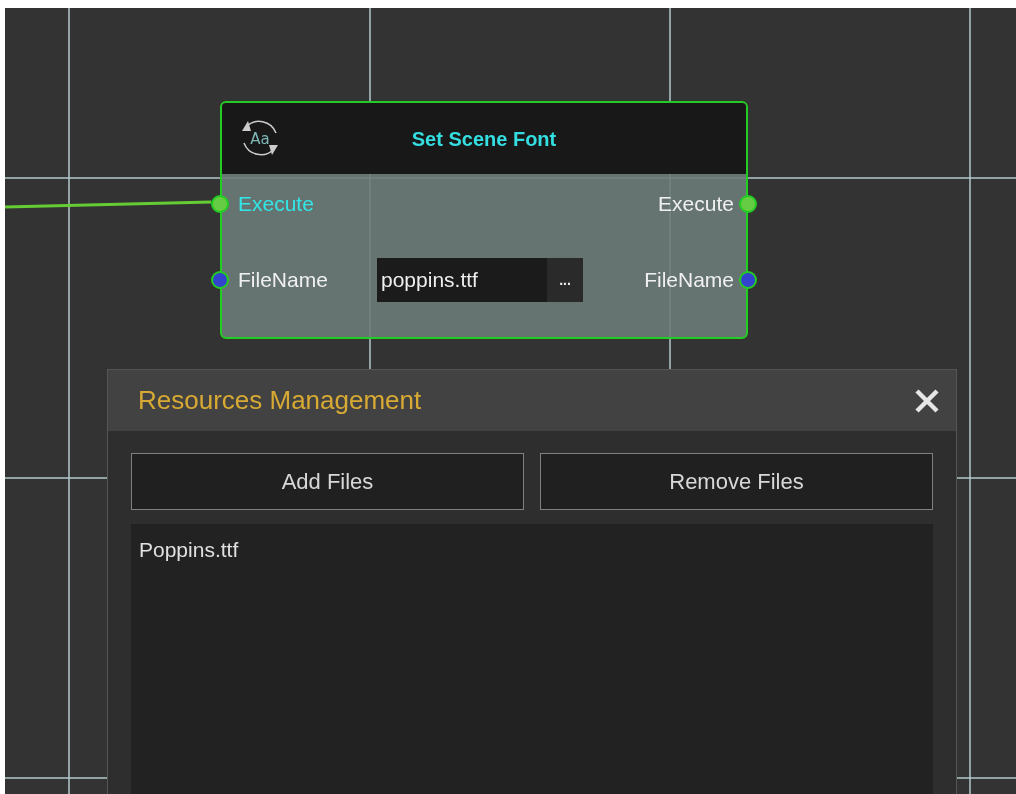 This screenshot has height=794, width=1016. What do you see at coordinates (532, 550) in the screenshot?
I see `file-item: Poppins.ttf` at bounding box center [532, 550].